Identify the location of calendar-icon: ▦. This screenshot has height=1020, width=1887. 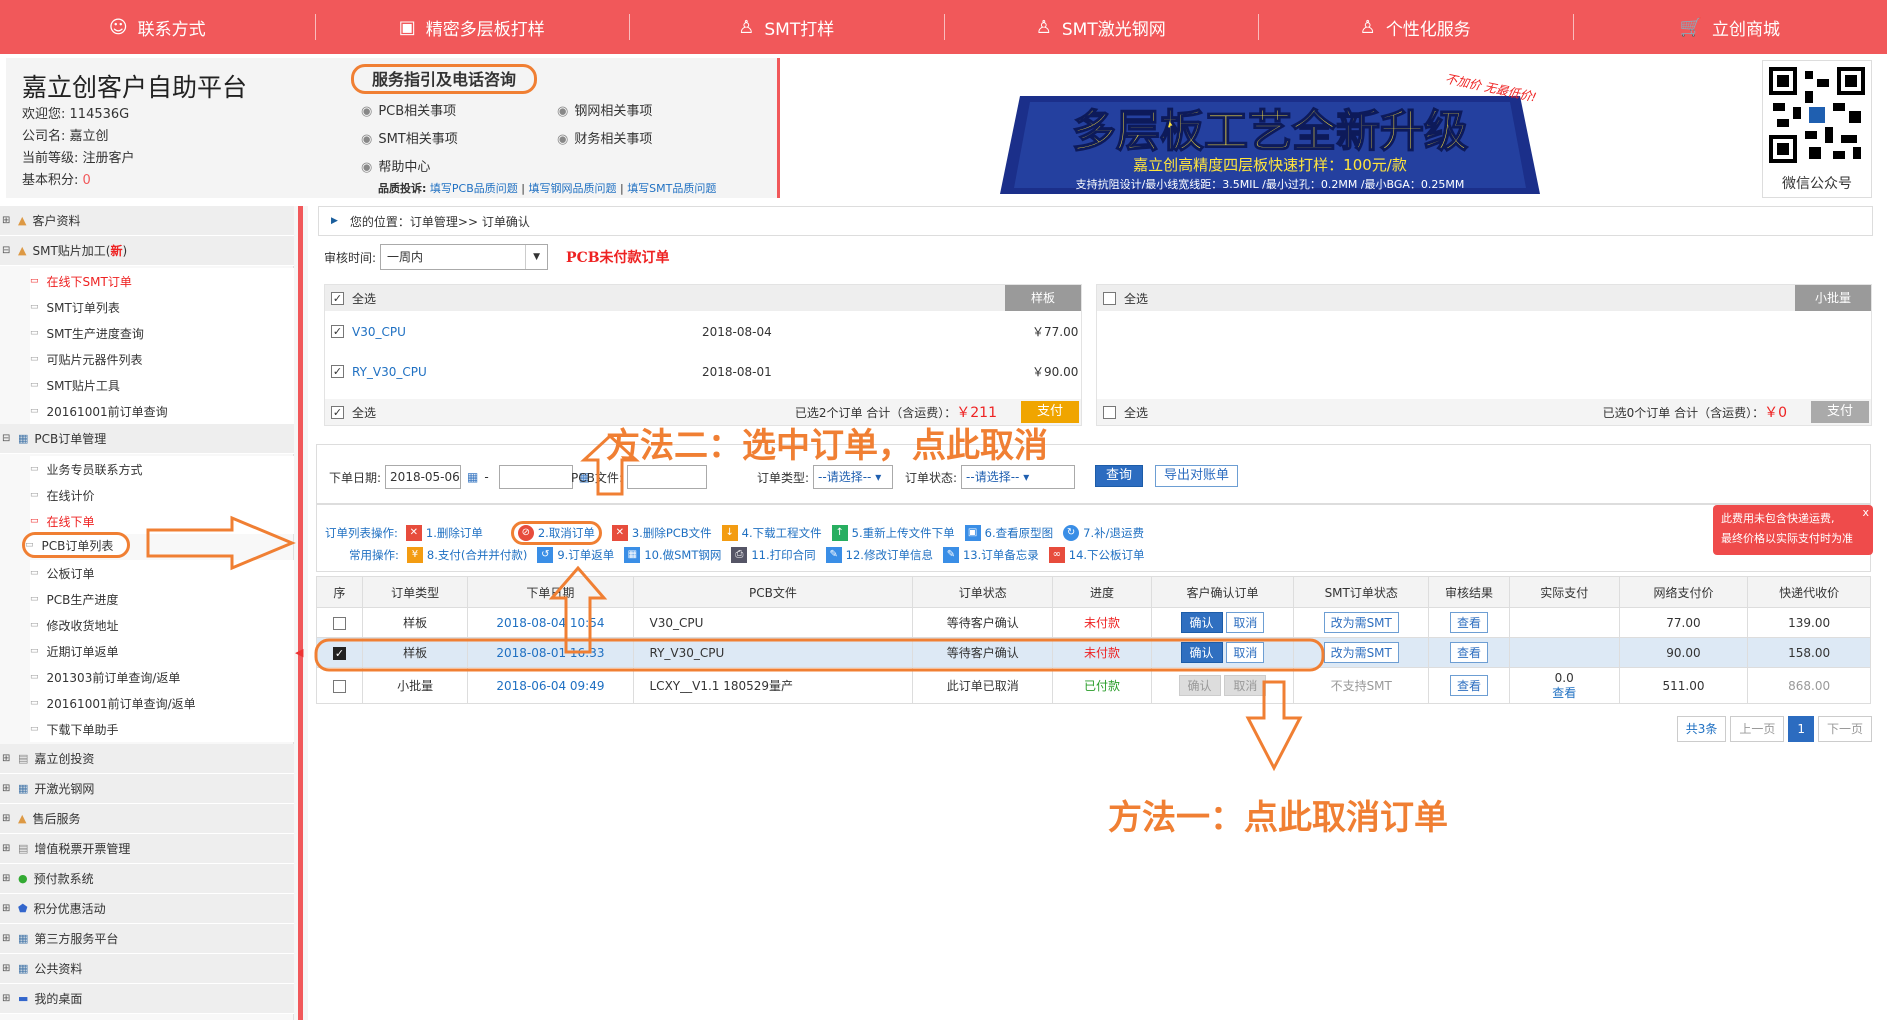
(472, 477).